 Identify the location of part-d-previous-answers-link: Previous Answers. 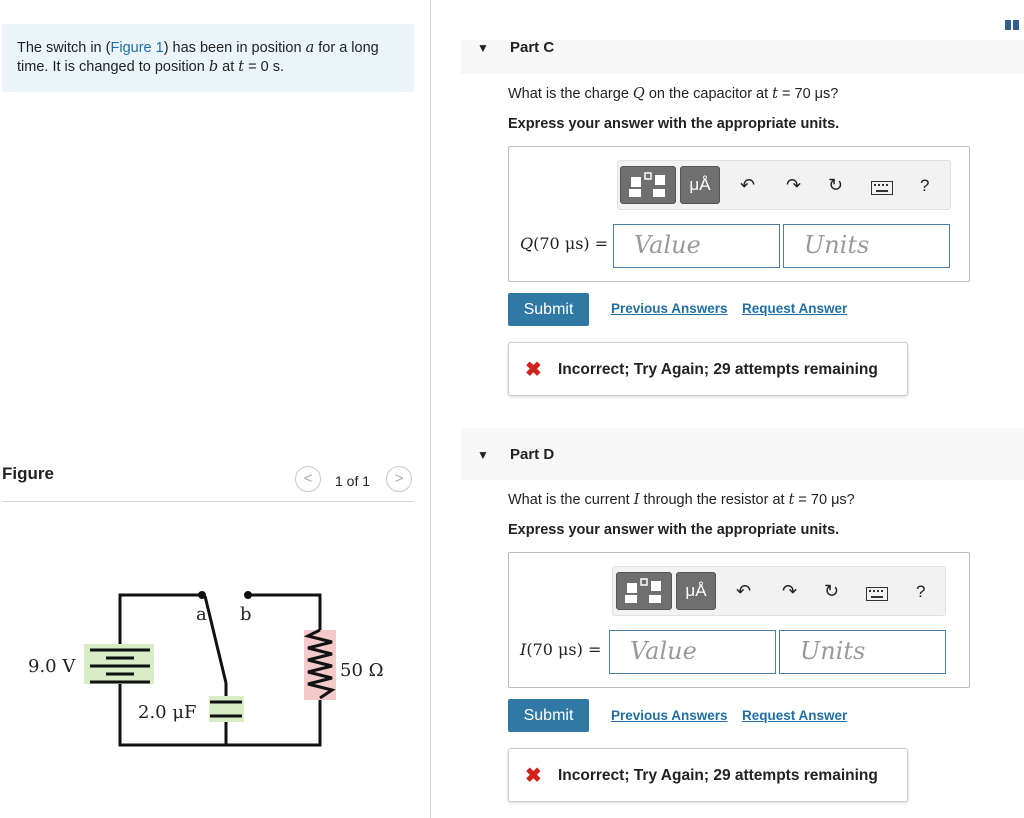
(669, 715).